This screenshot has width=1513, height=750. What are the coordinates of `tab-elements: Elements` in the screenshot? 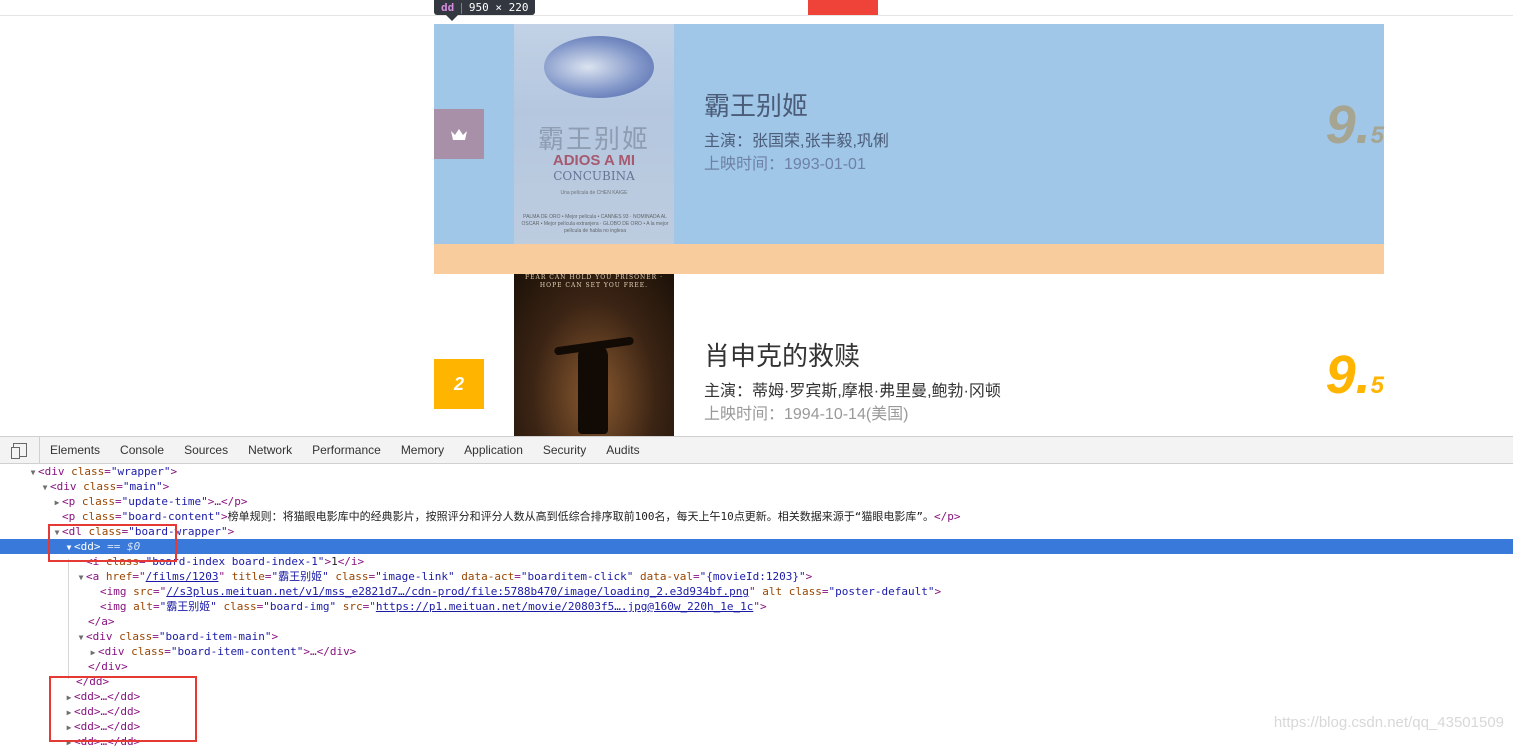 It's located at (75, 450).